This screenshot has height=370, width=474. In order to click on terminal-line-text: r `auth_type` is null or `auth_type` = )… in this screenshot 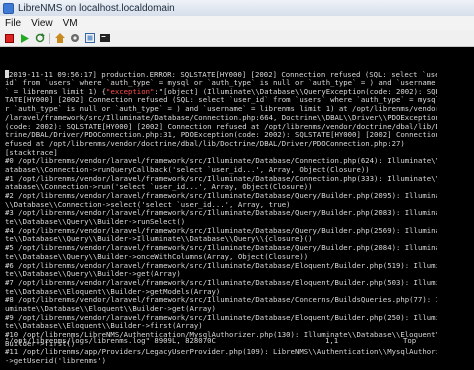, I will do `click(221, 109)`.